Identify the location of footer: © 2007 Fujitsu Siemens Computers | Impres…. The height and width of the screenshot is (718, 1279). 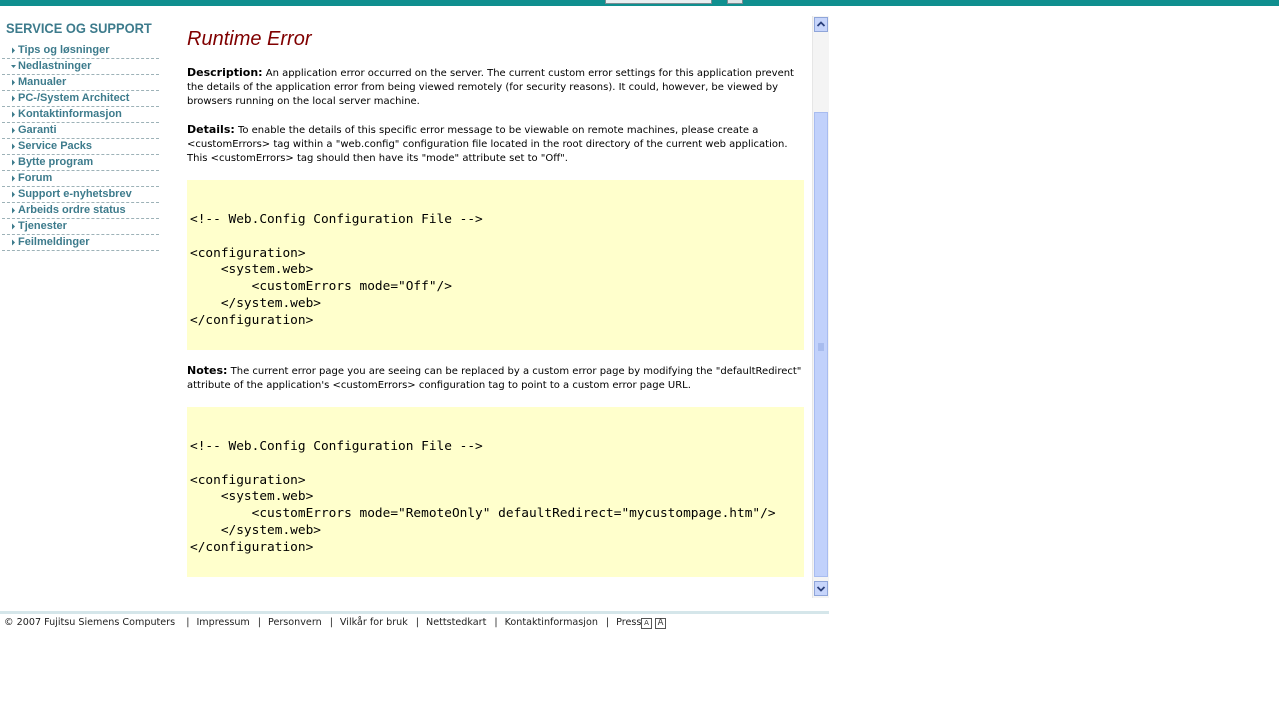
(325, 623).